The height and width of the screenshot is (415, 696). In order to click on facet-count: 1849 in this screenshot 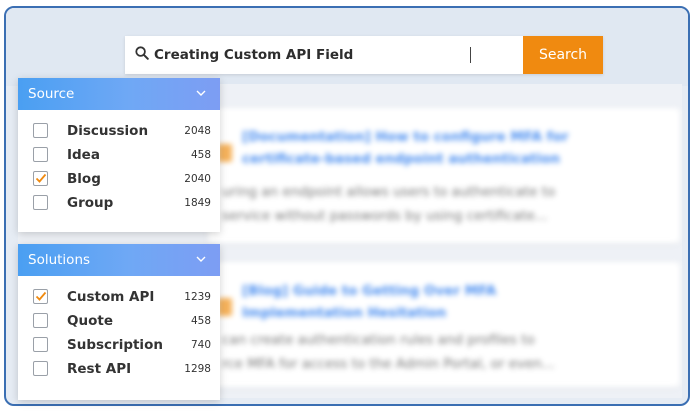, I will do `click(197, 203)`.